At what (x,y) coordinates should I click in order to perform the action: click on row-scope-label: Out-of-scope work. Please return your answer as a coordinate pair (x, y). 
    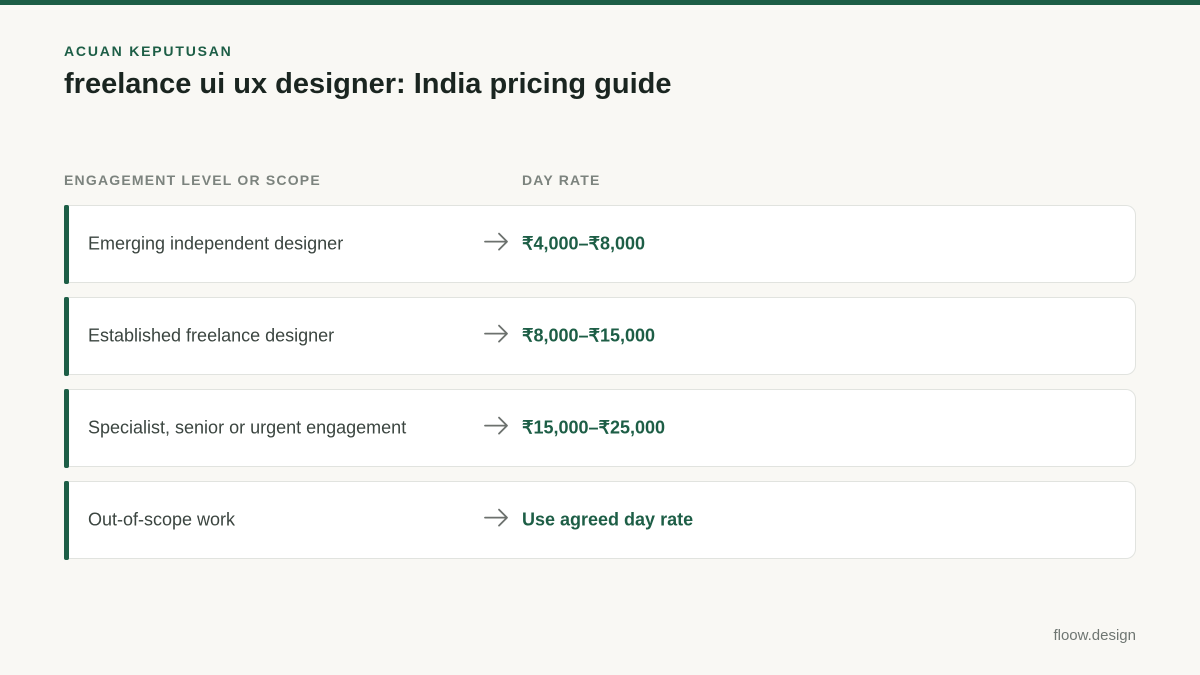
    Looking at the image, I should click on (162, 519).